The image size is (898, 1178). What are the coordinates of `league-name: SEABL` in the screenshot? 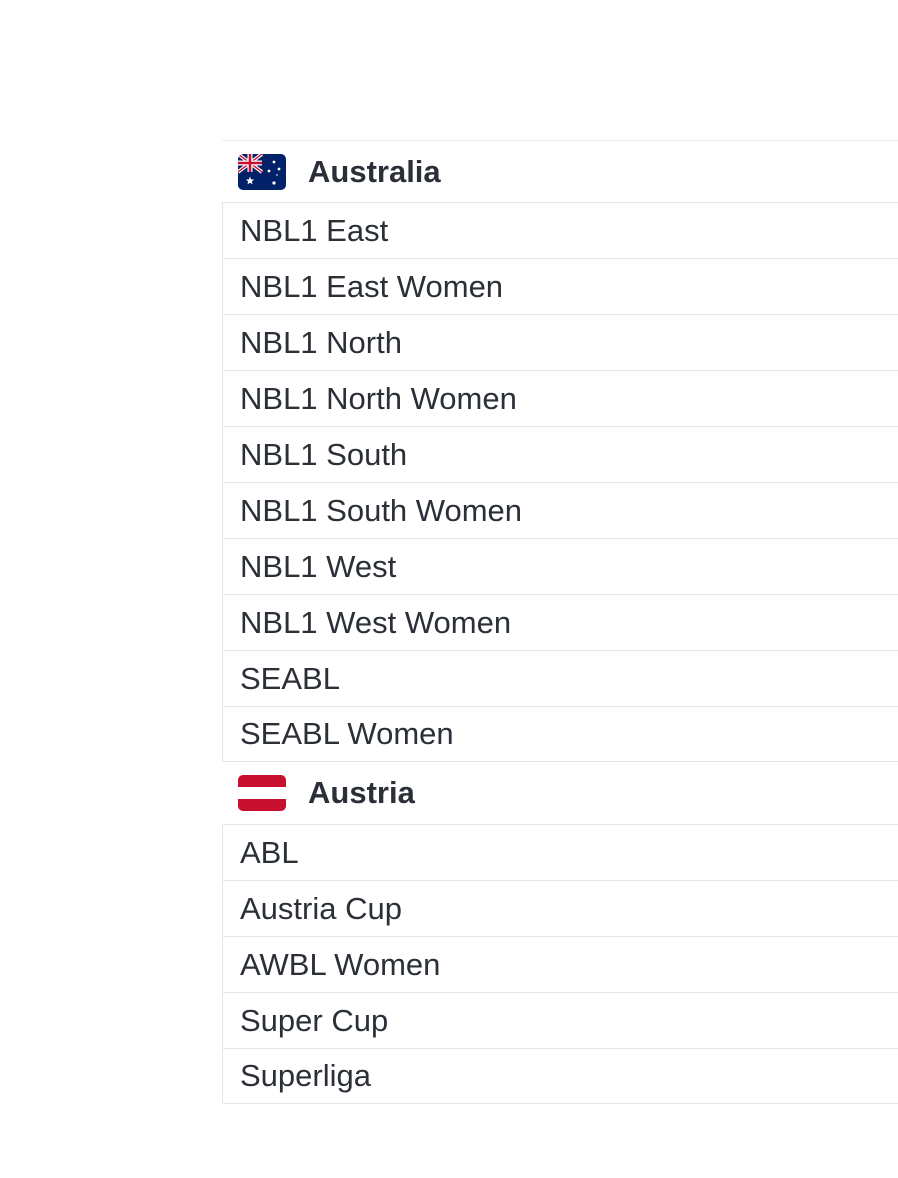 It's located at (290, 678).